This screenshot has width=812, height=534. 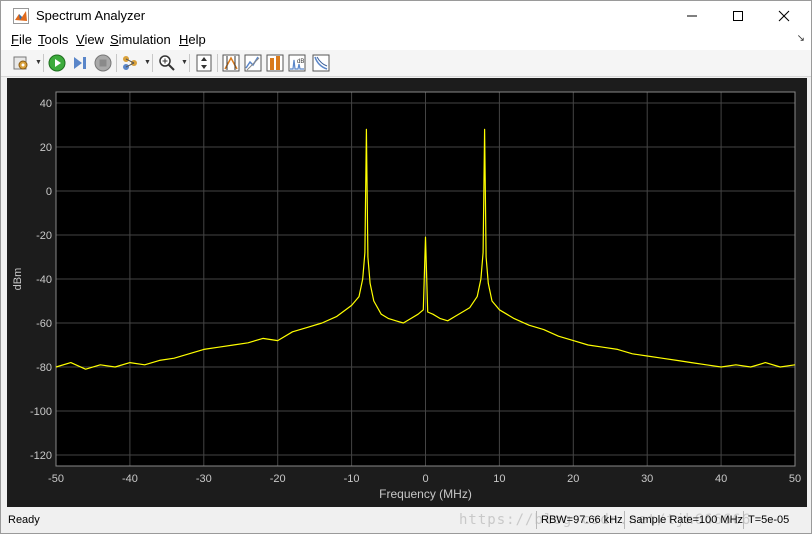 I want to click on menu-view: View, so click(x=90, y=39).